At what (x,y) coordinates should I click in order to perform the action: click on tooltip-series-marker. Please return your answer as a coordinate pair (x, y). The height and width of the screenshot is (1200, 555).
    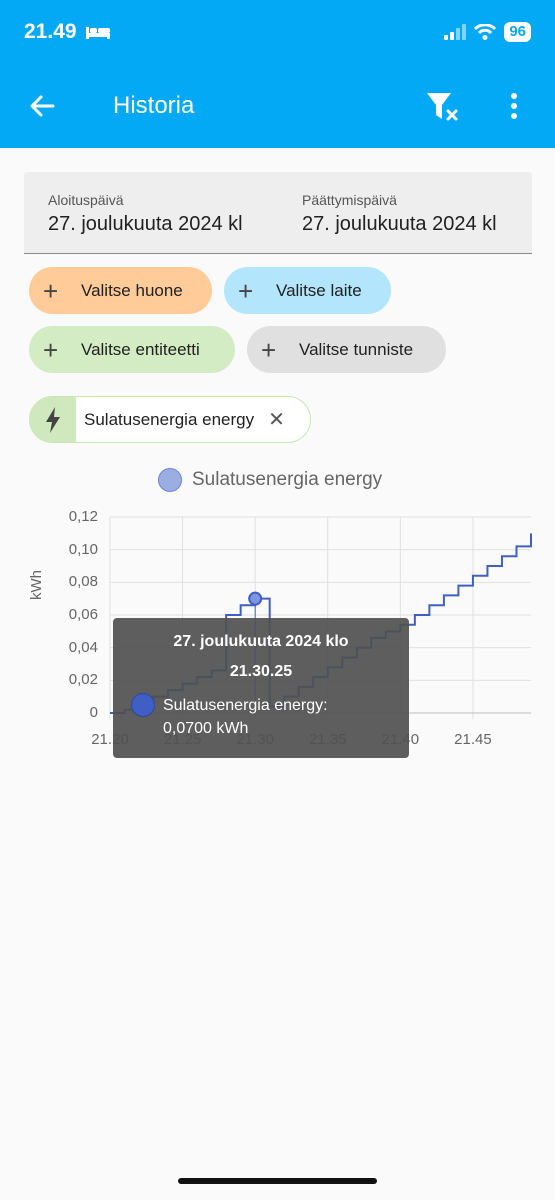
    Looking at the image, I should click on (143, 705).